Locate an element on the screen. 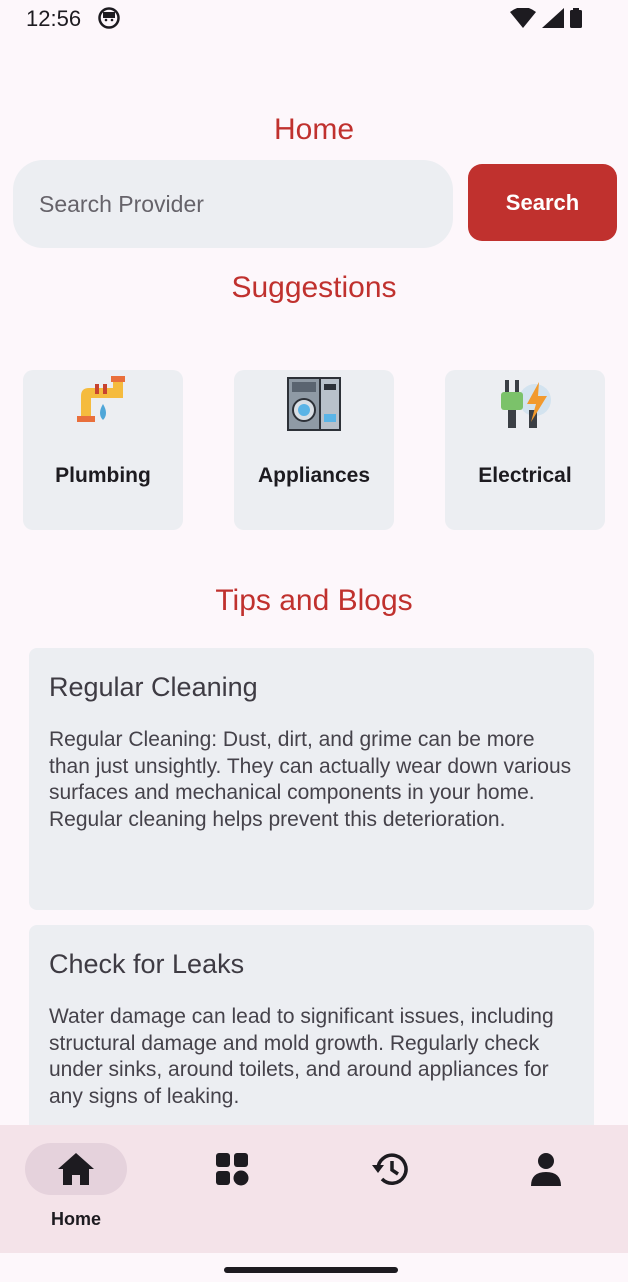 The width and height of the screenshot is (628, 1282). electrical-icon is located at coordinates (526, 404).